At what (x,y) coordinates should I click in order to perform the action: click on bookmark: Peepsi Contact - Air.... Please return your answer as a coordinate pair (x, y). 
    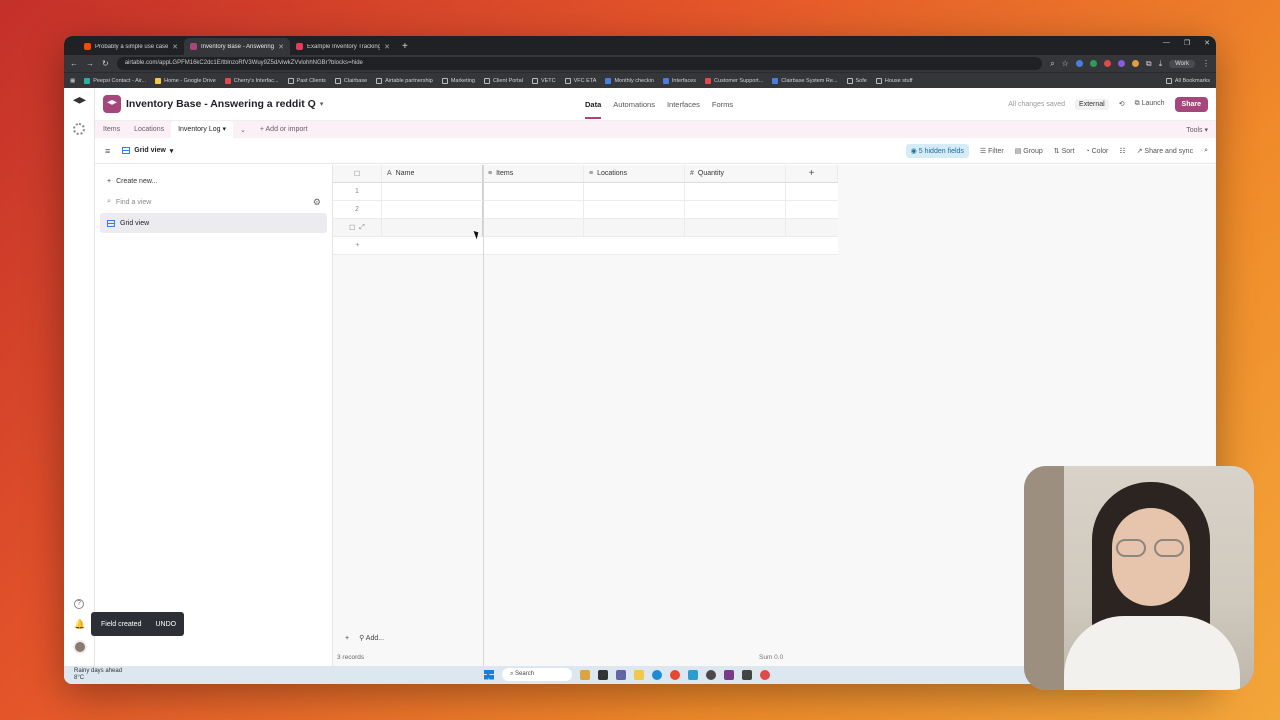
    Looking at the image, I should click on (115, 80).